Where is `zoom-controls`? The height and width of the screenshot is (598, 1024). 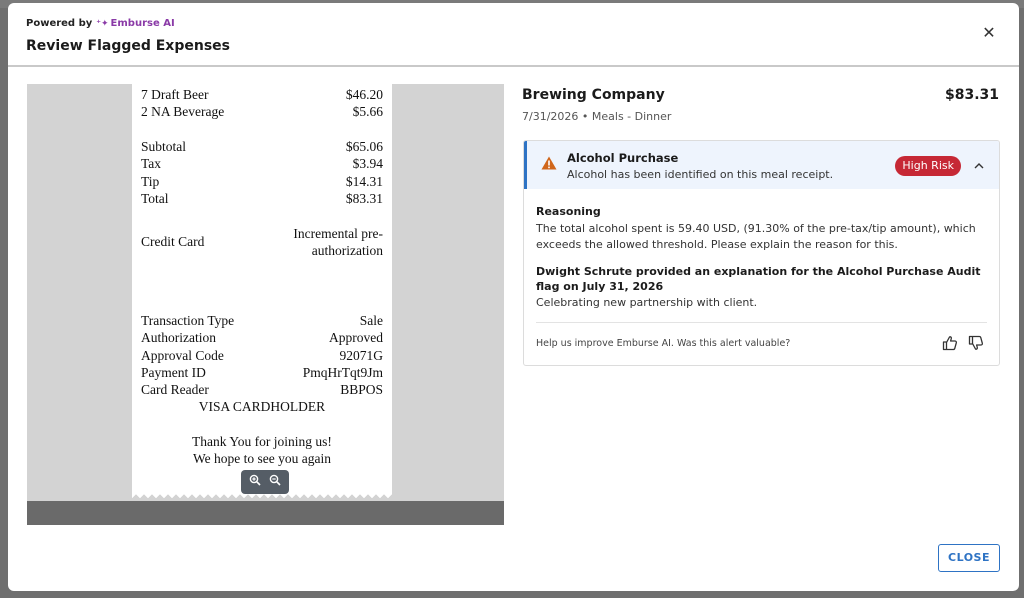 zoom-controls is located at coordinates (265, 482).